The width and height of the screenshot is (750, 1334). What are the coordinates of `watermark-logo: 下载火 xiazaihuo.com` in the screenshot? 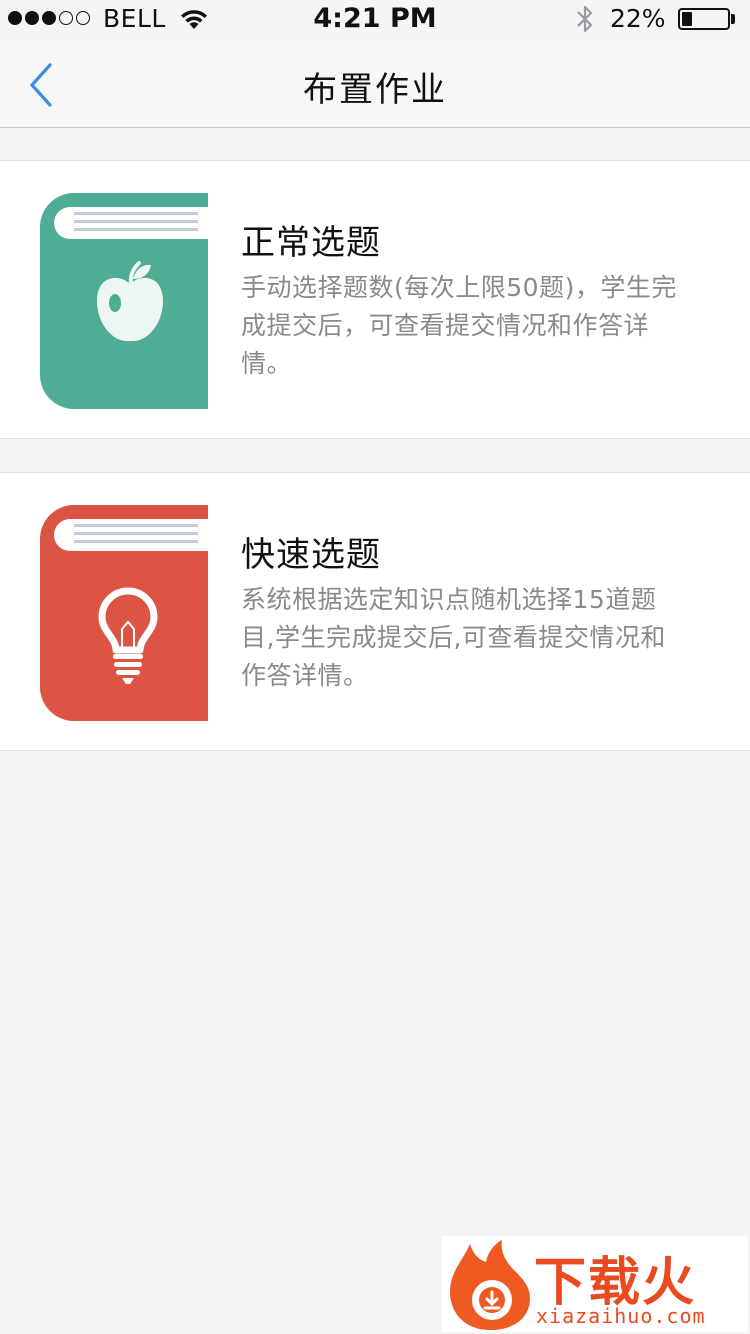 It's located at (595, 1284).